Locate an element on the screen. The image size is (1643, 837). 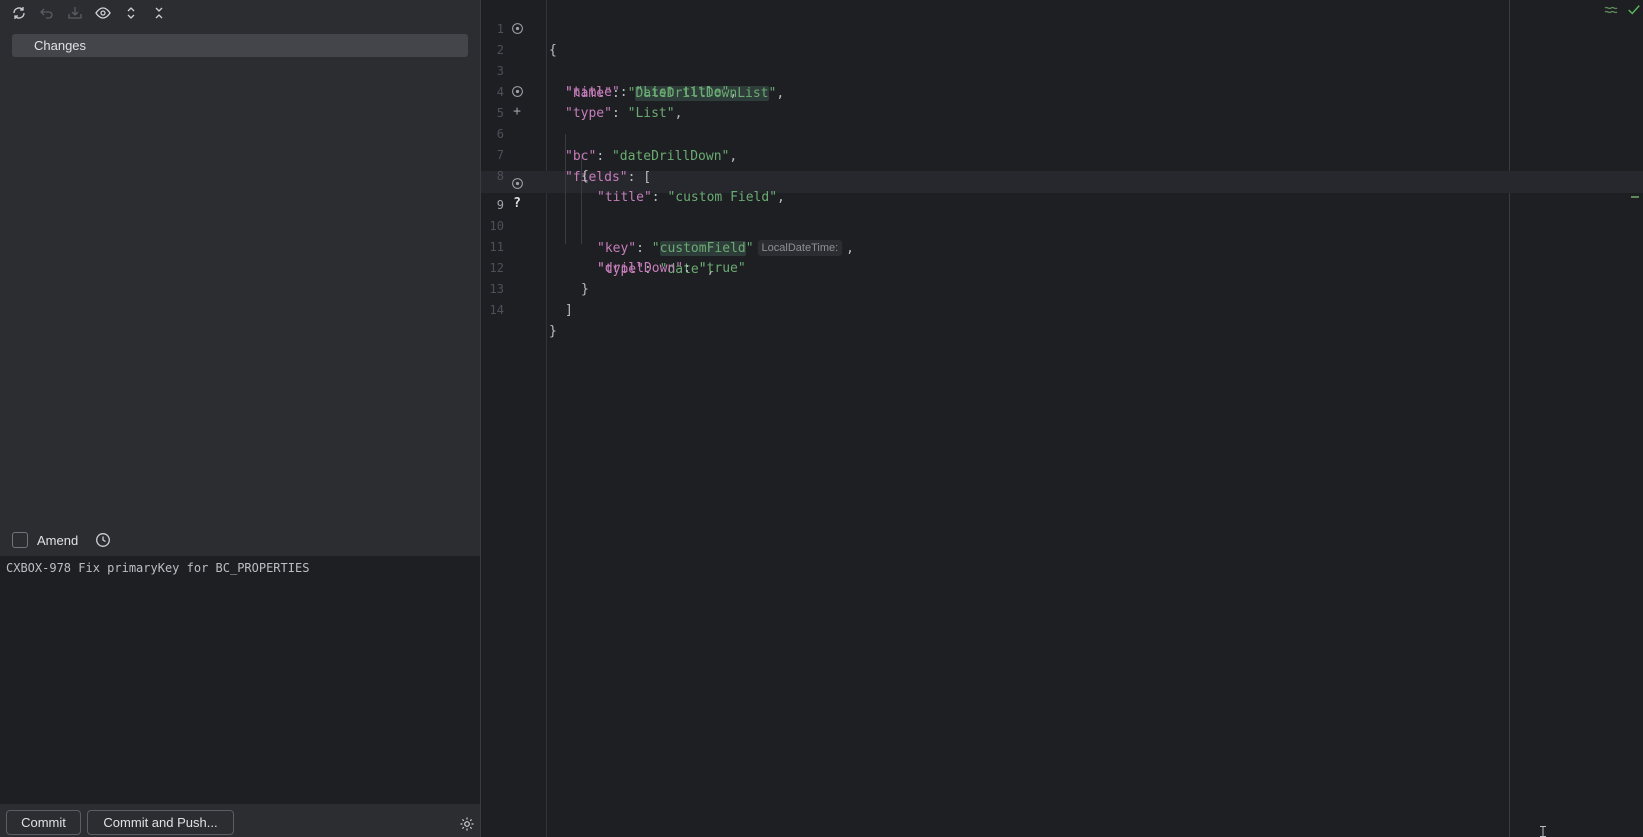
line-number: 14 is located at coordinates (496, 310).